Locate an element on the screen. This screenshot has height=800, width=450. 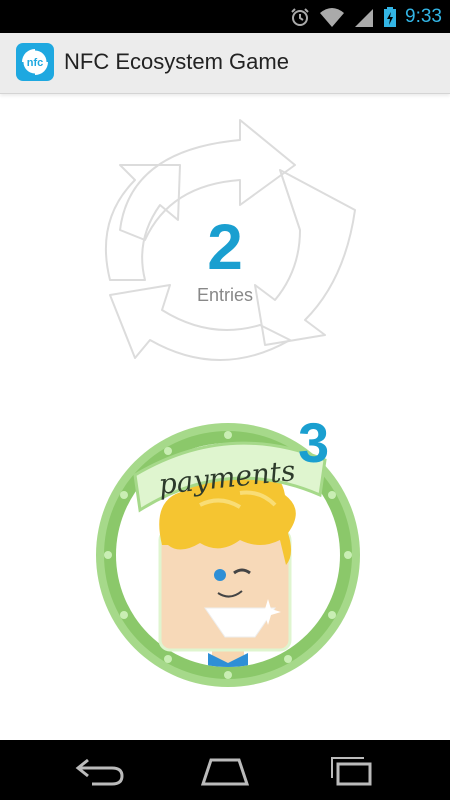
signal-icon is located at coordinates (364, 18).